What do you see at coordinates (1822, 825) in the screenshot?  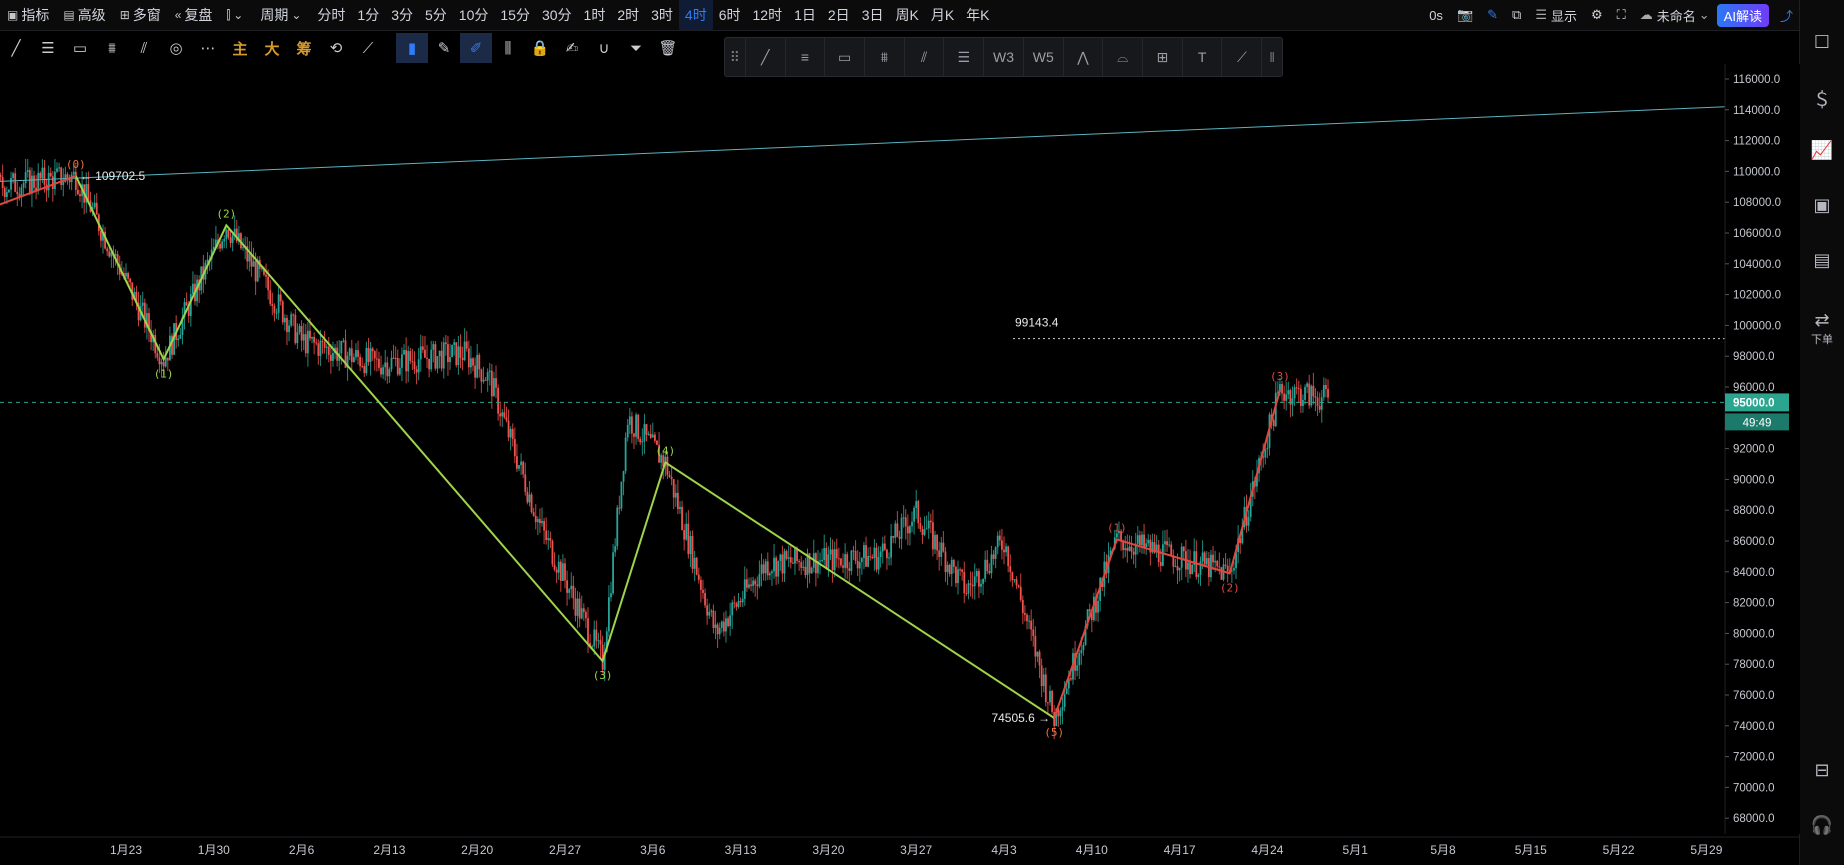 I see `headset-icon: 🎧` at bounding box center [1822, 825].